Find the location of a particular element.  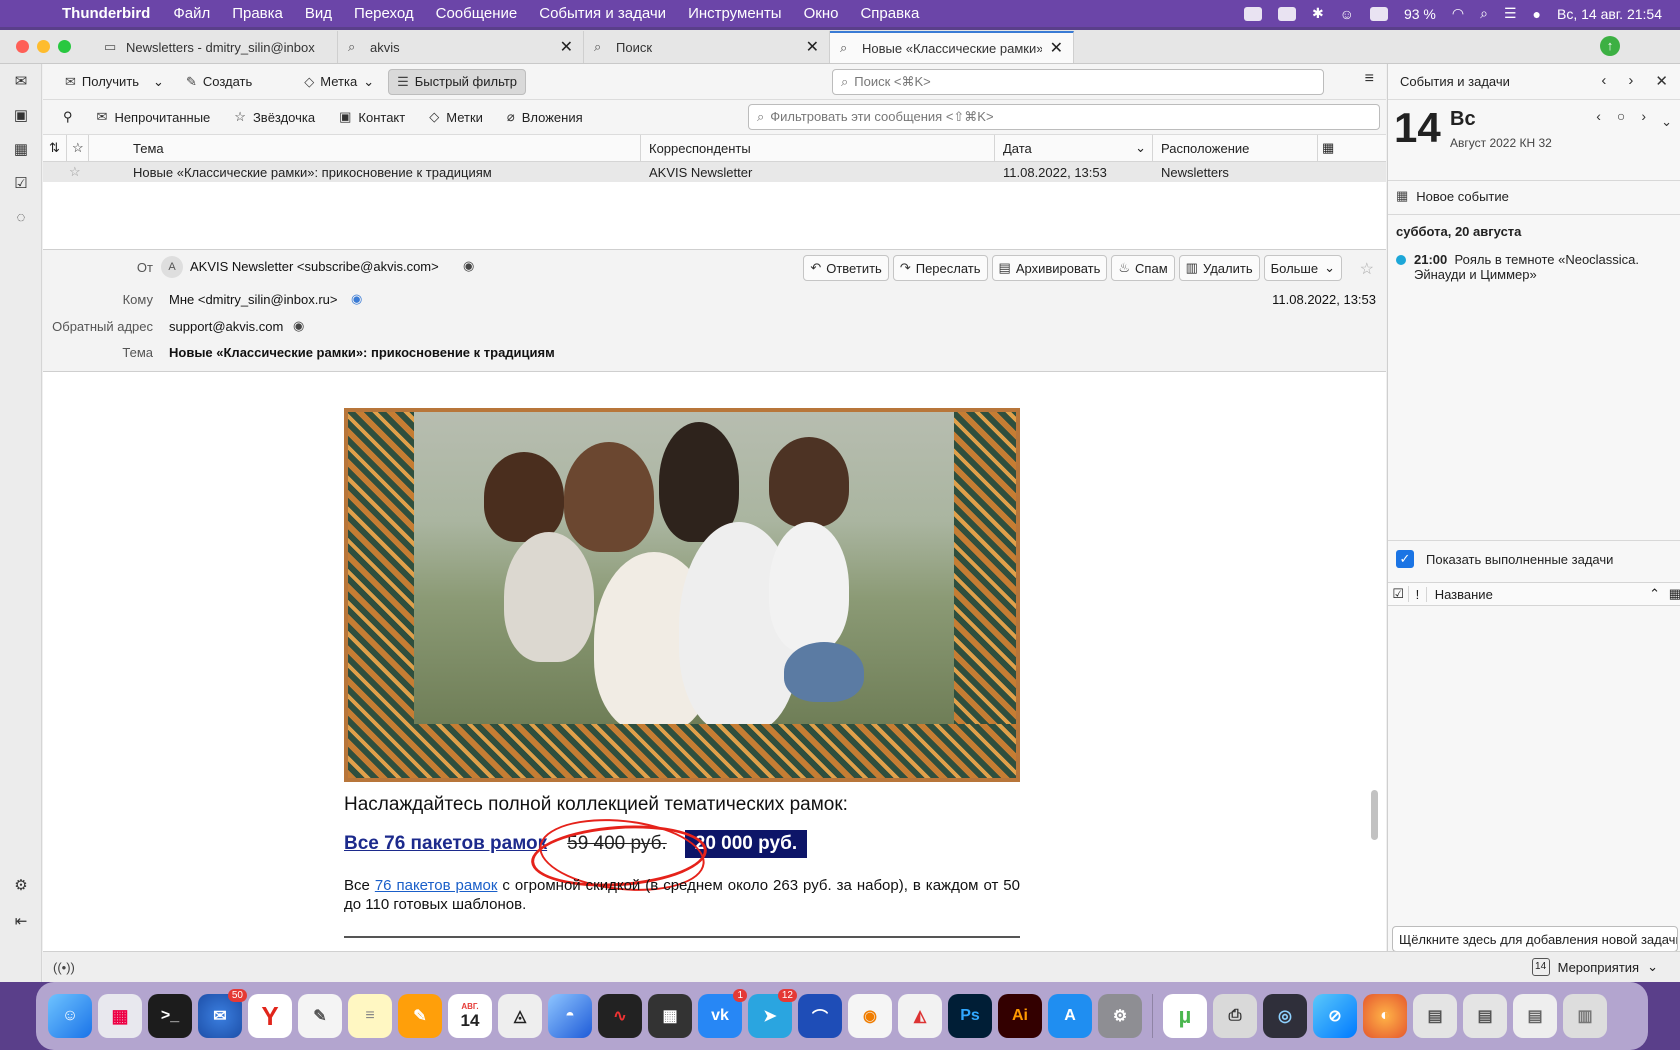

show-completed-tasks: ✓ Показать выполненные задачи is located at coordinates (1504, 559).